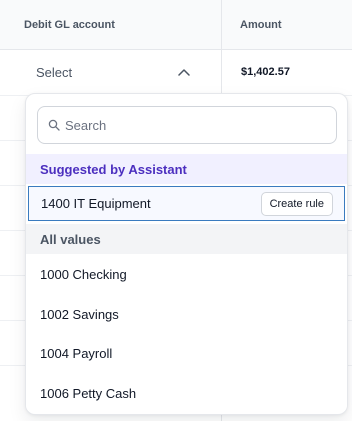 The image size is (352, 421). Describe the element at coordinates (116, 72) in the screenshot. I see `debit-gl-account-select: Select` at that location.